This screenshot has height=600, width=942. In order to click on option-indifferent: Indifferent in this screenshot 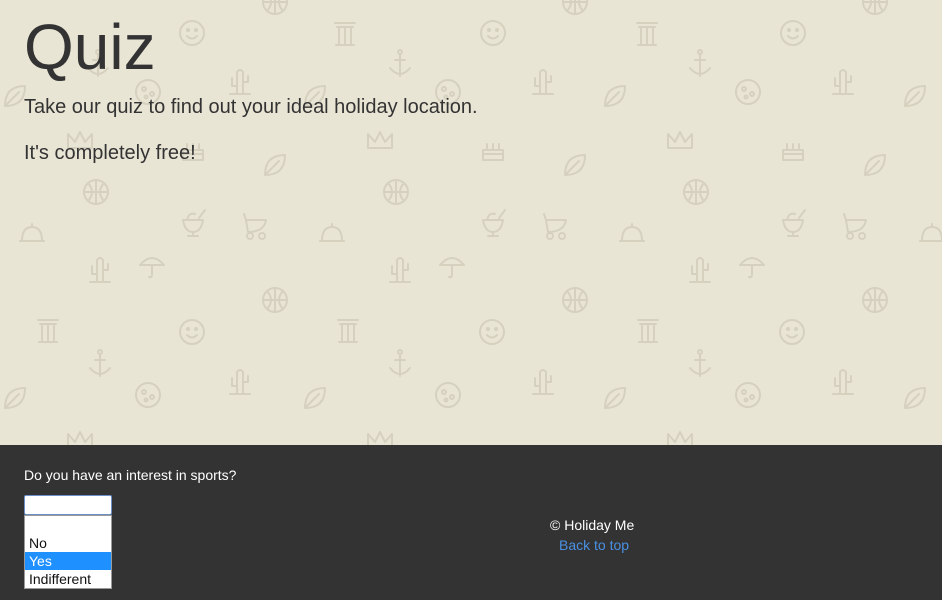, I will do `click(68, 579)`.